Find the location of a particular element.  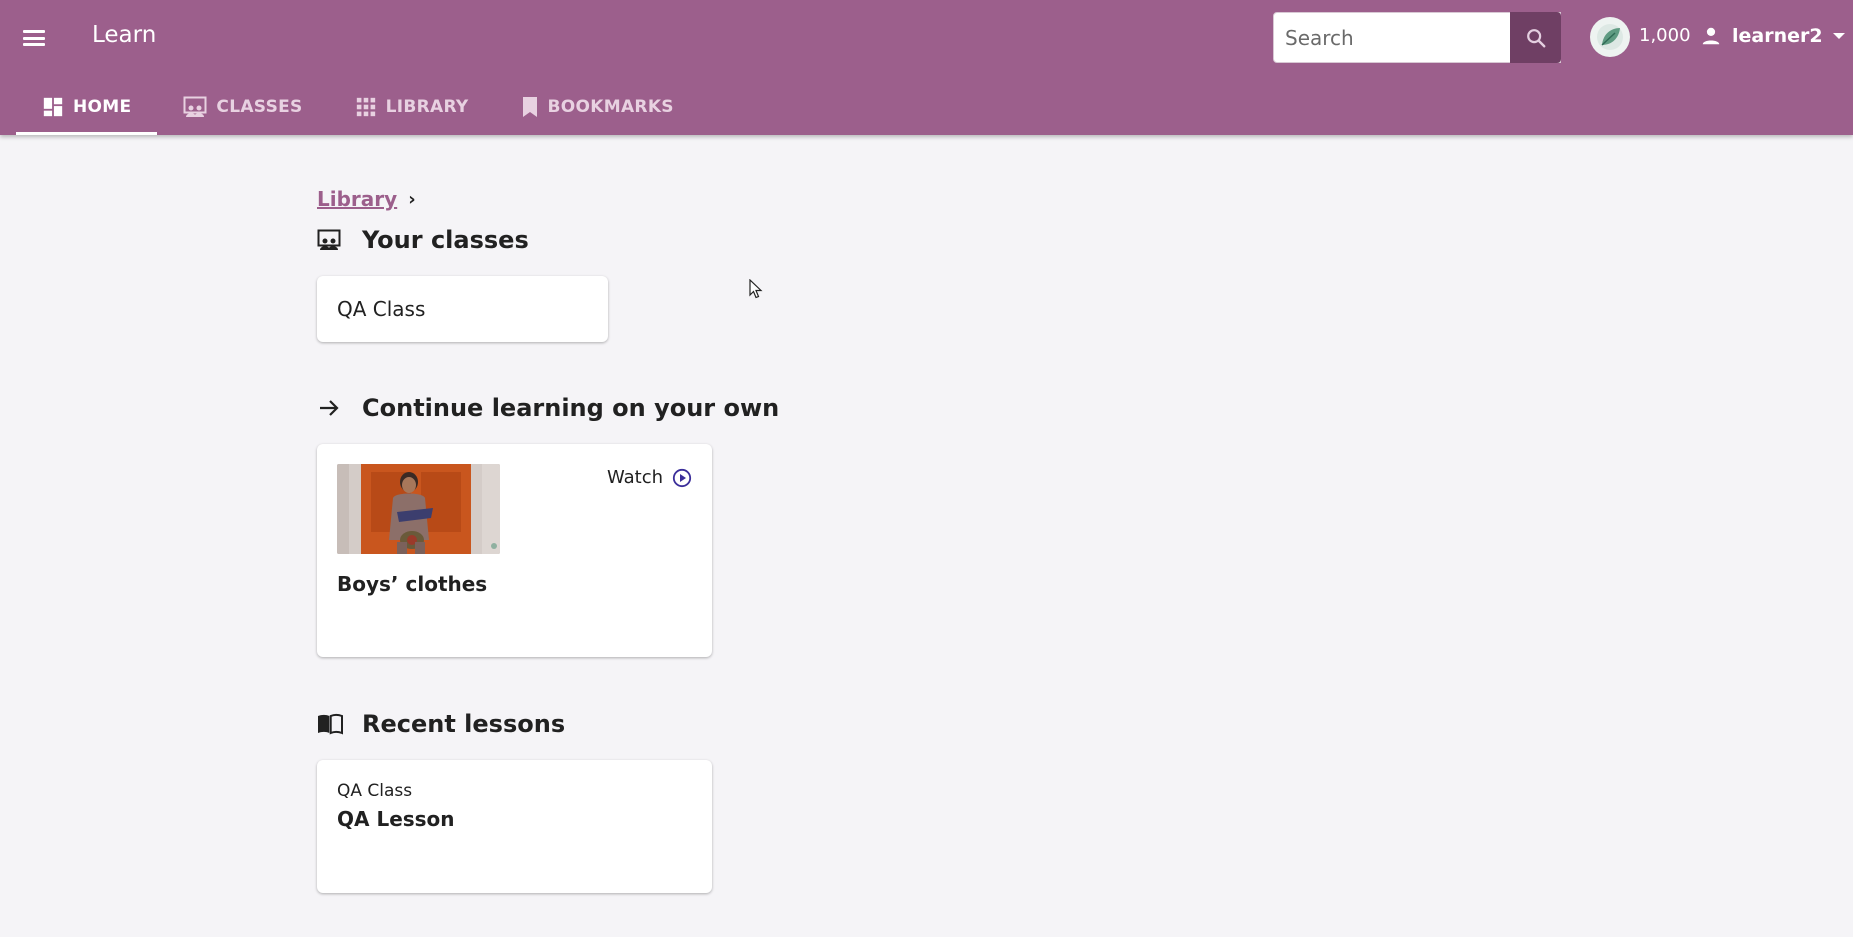

section-title: Continue learning on your own is located at coordinates (571, 408).